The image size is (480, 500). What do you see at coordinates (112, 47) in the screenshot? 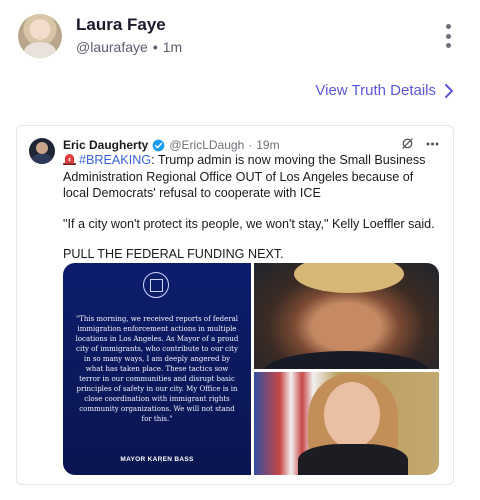
I see `author-handle: @laurafaye` at bounding box center [112, 47].